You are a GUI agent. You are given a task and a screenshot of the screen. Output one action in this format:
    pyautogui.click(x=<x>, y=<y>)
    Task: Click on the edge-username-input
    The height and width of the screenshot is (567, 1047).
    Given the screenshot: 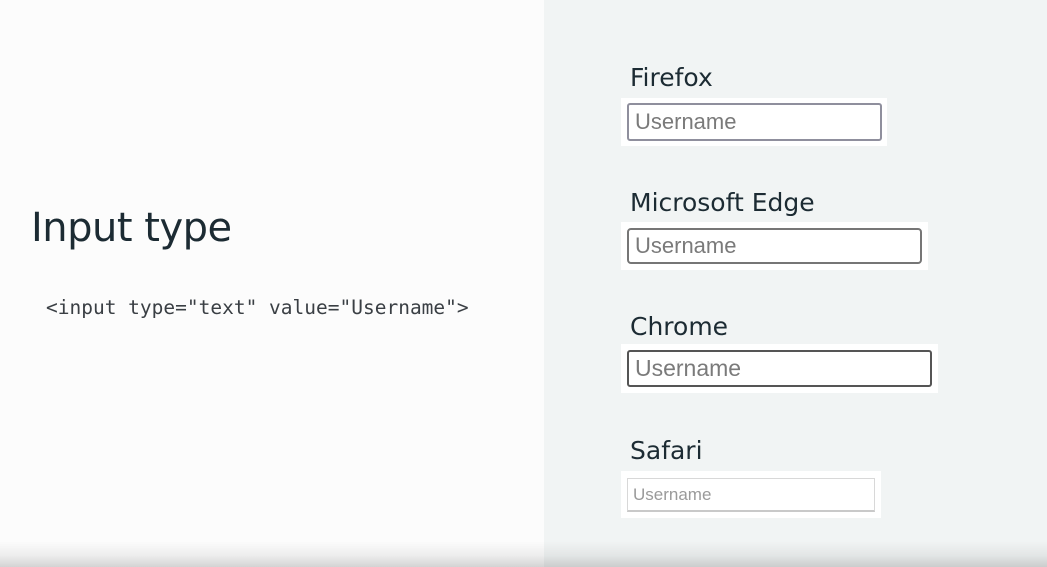 What is the action you would take?
    pyautogui.click(x=774, y=246)
    